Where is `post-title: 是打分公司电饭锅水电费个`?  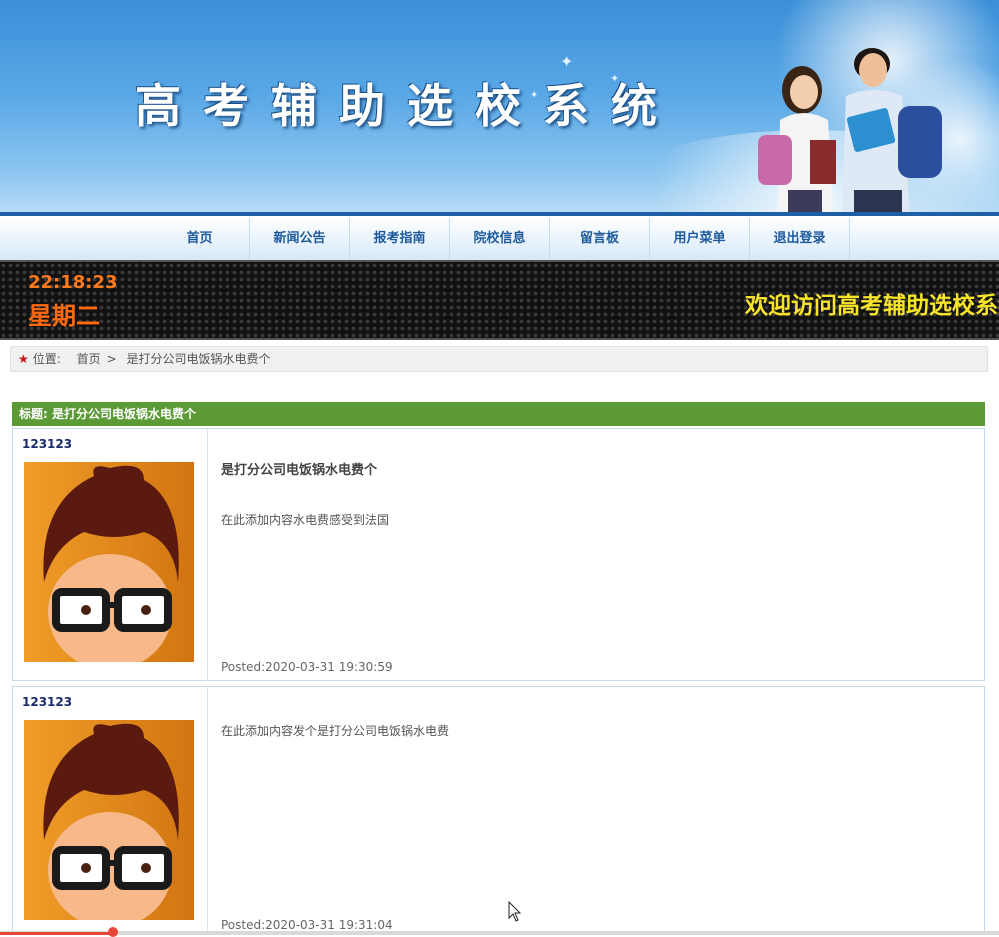 post-title: 是打分公司电饭锅水电费个 is located at coordinates (299, 470).